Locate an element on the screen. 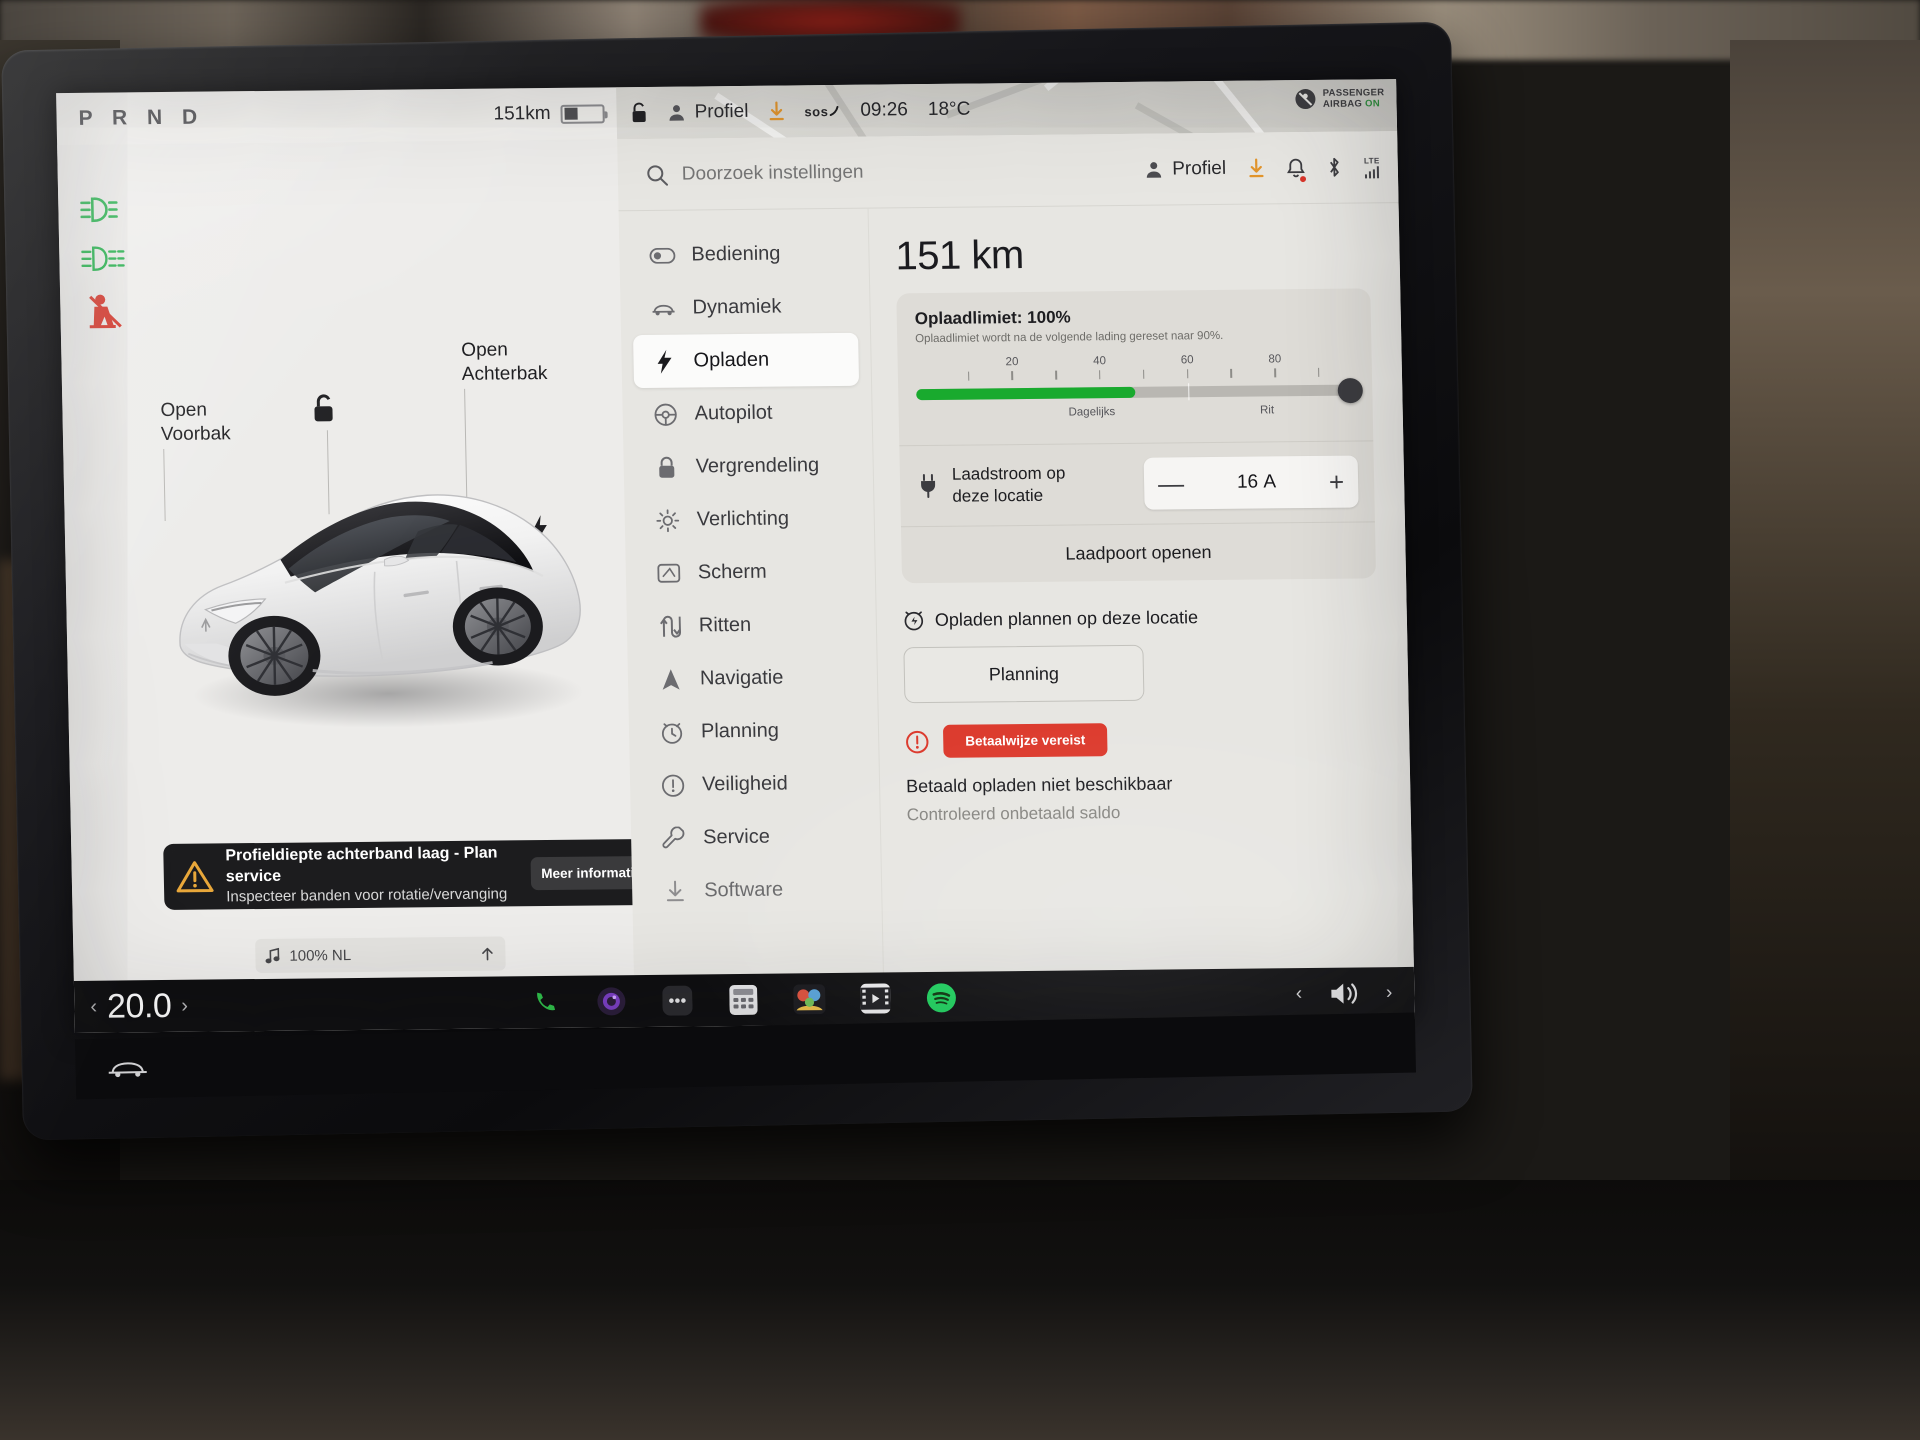 The width and height of the screenshot is (1920, 1440). volume-previous-button: ‹ is located at coordinates (1299, 994).